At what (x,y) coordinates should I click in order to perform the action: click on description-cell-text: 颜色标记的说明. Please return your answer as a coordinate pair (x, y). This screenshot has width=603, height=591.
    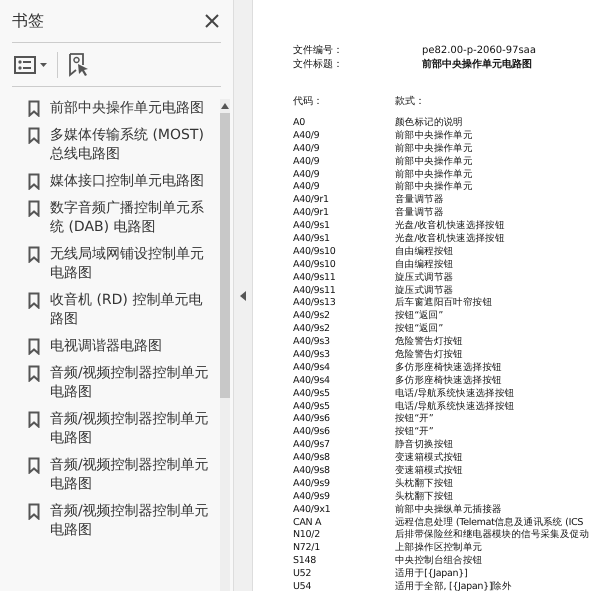
    Looking at the image, I should click on (429, 122).